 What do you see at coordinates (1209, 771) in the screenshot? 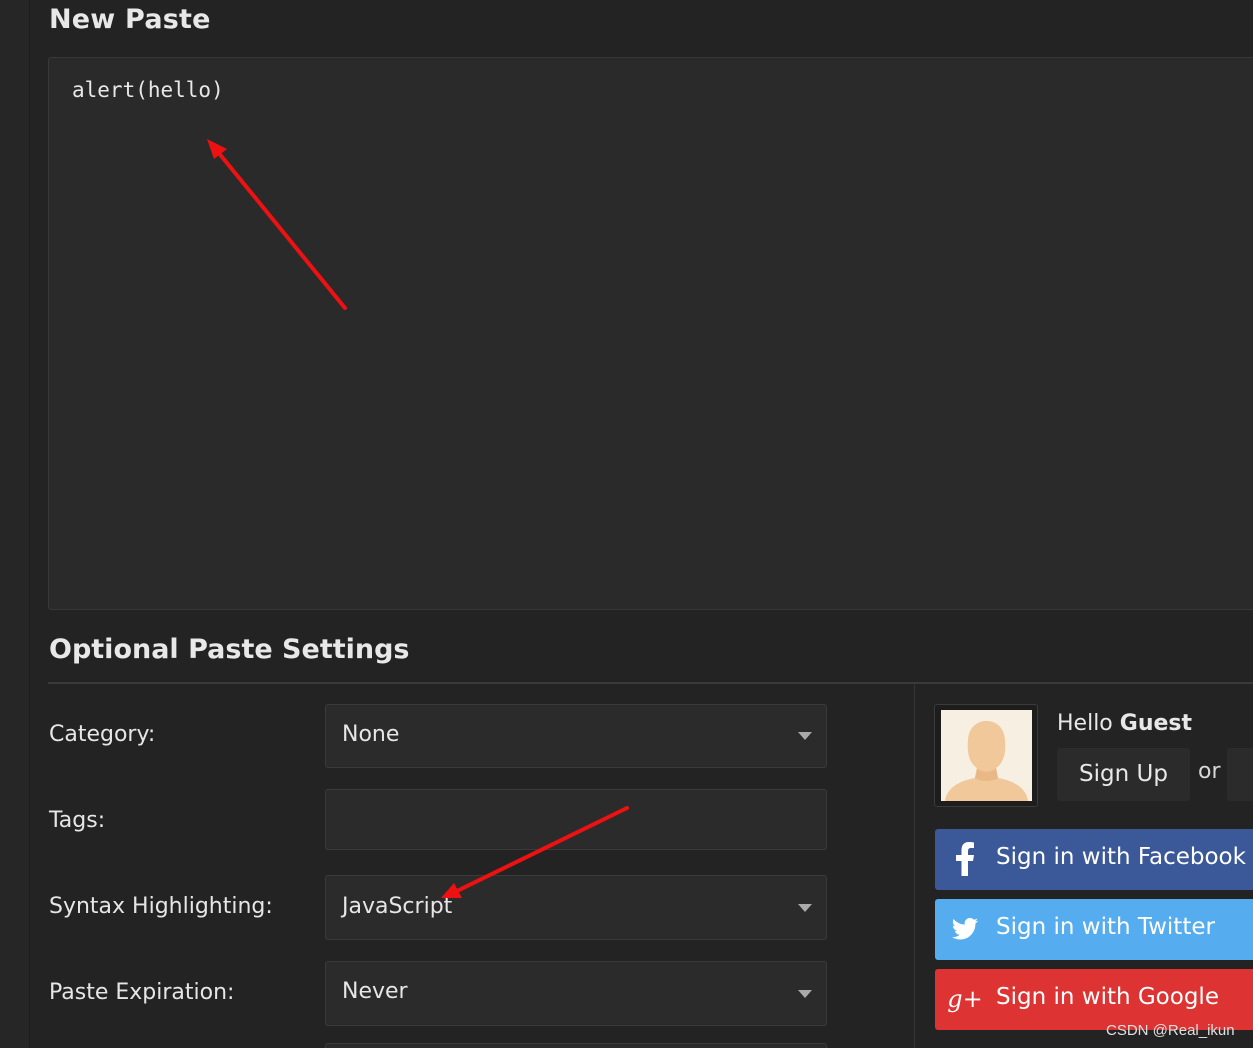
I see `or-separator: or` at bounding box center [1209, 771].